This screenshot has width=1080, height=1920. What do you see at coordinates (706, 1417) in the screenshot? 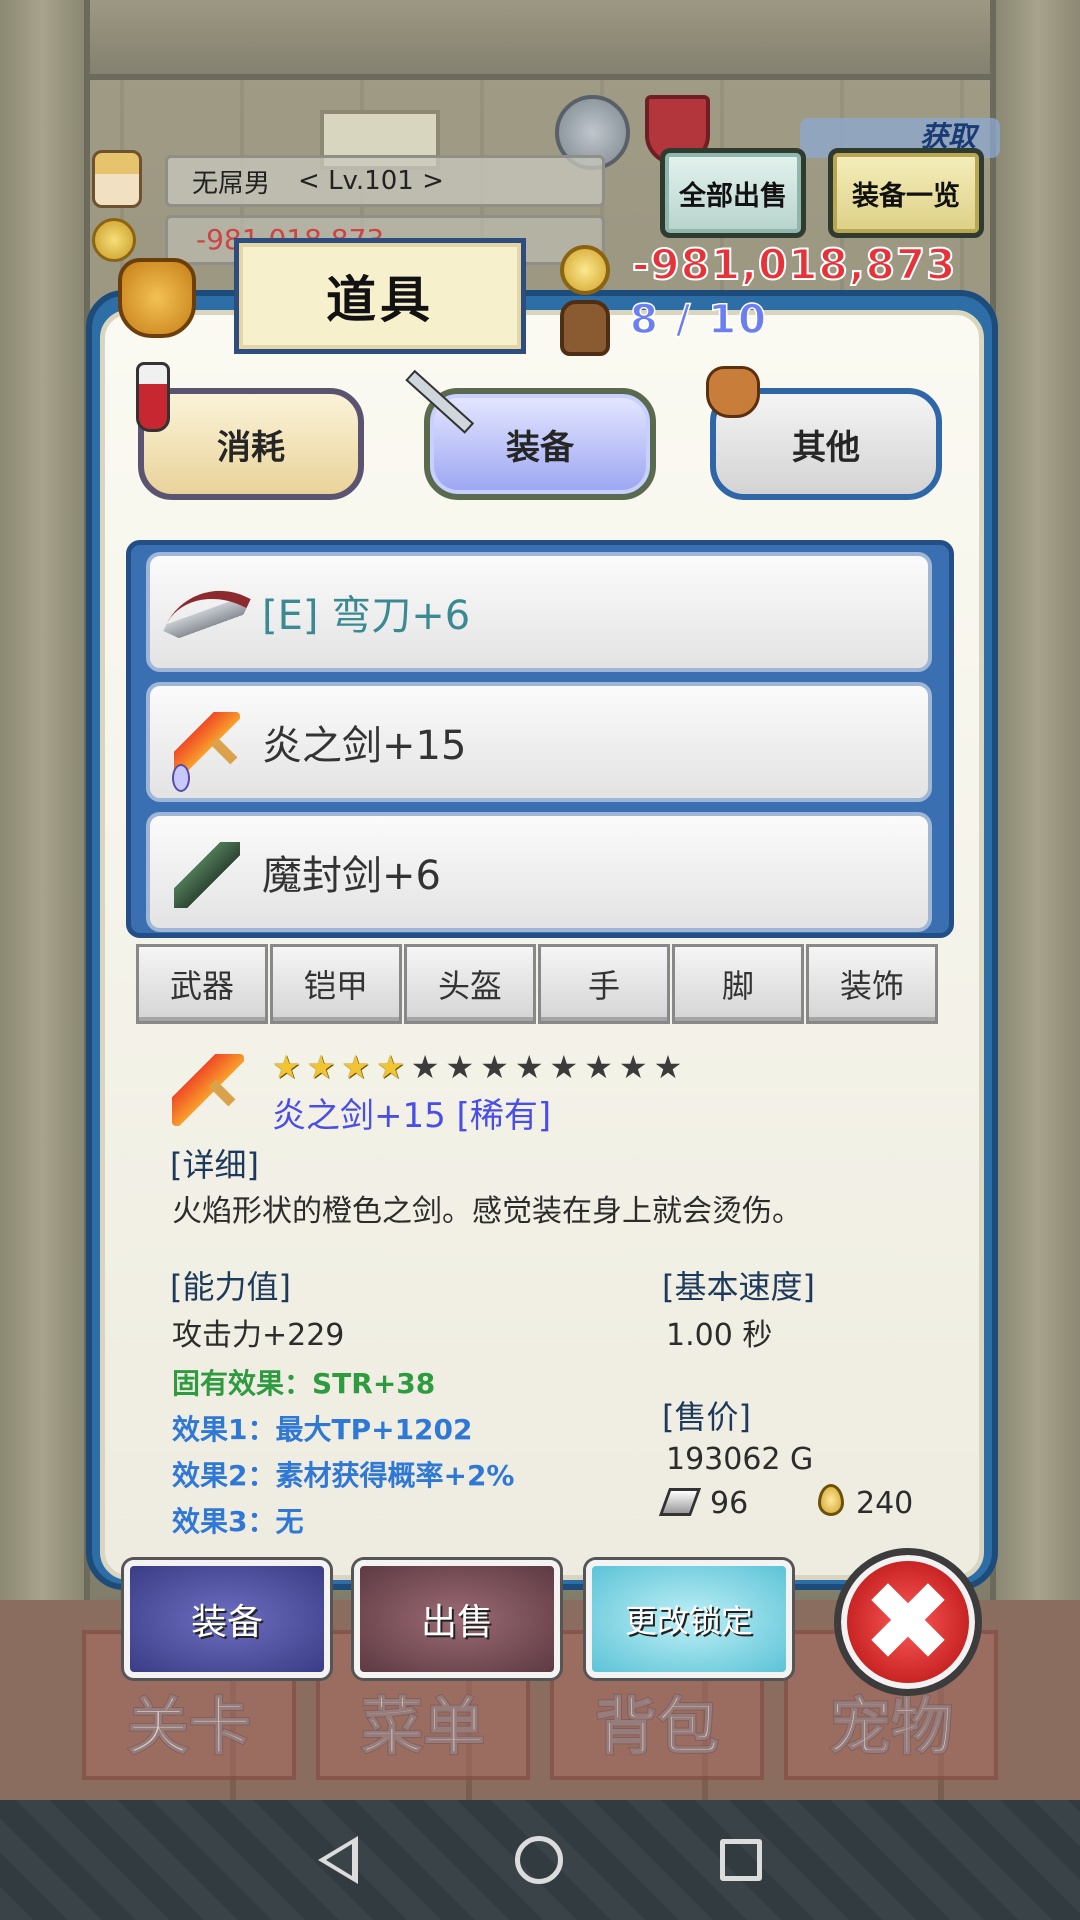
I see `price-header: [售价]` at bounding box center [706, 1417].